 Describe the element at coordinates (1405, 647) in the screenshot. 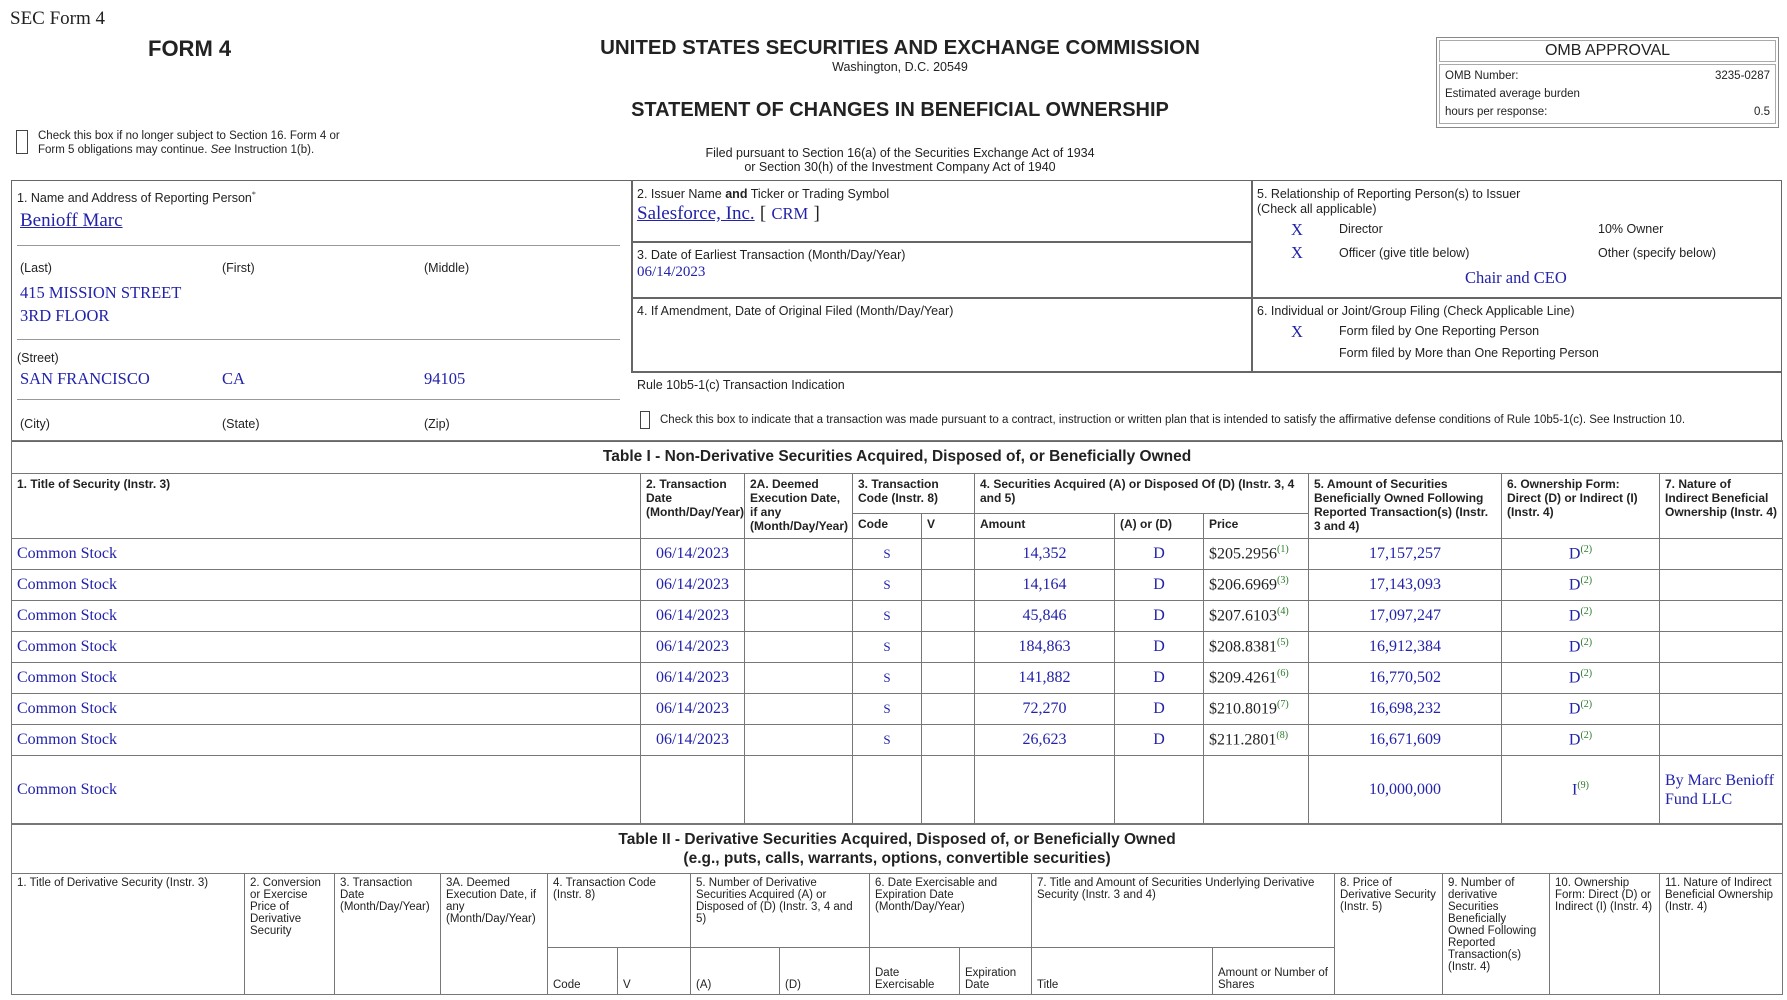

I see `cell-owned: 16,912,384` at that location.